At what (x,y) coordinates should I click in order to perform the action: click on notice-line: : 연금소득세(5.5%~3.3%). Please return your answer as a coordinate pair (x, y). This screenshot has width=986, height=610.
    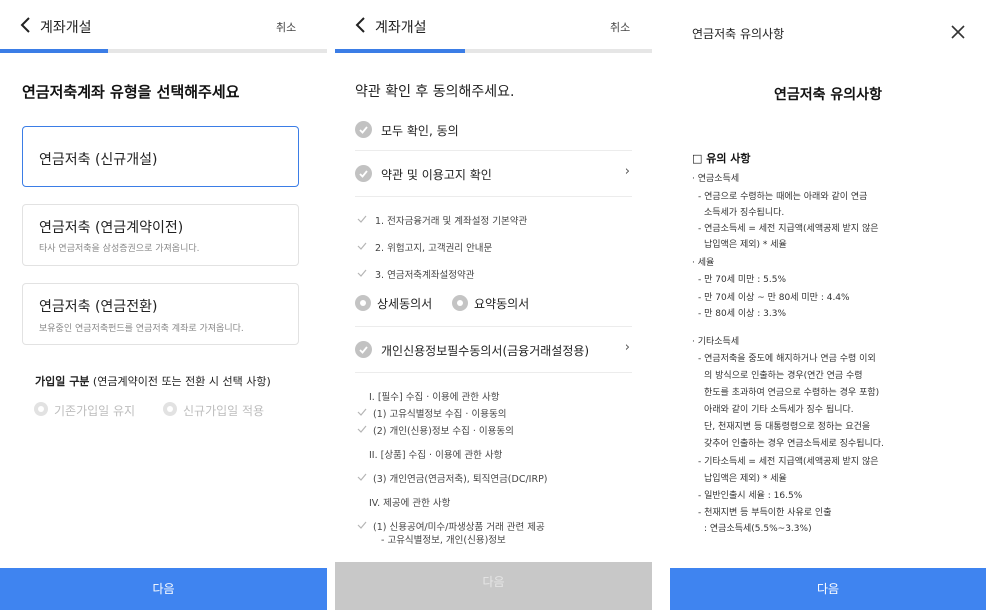
    Looking at the image, I should click on (758, 529).